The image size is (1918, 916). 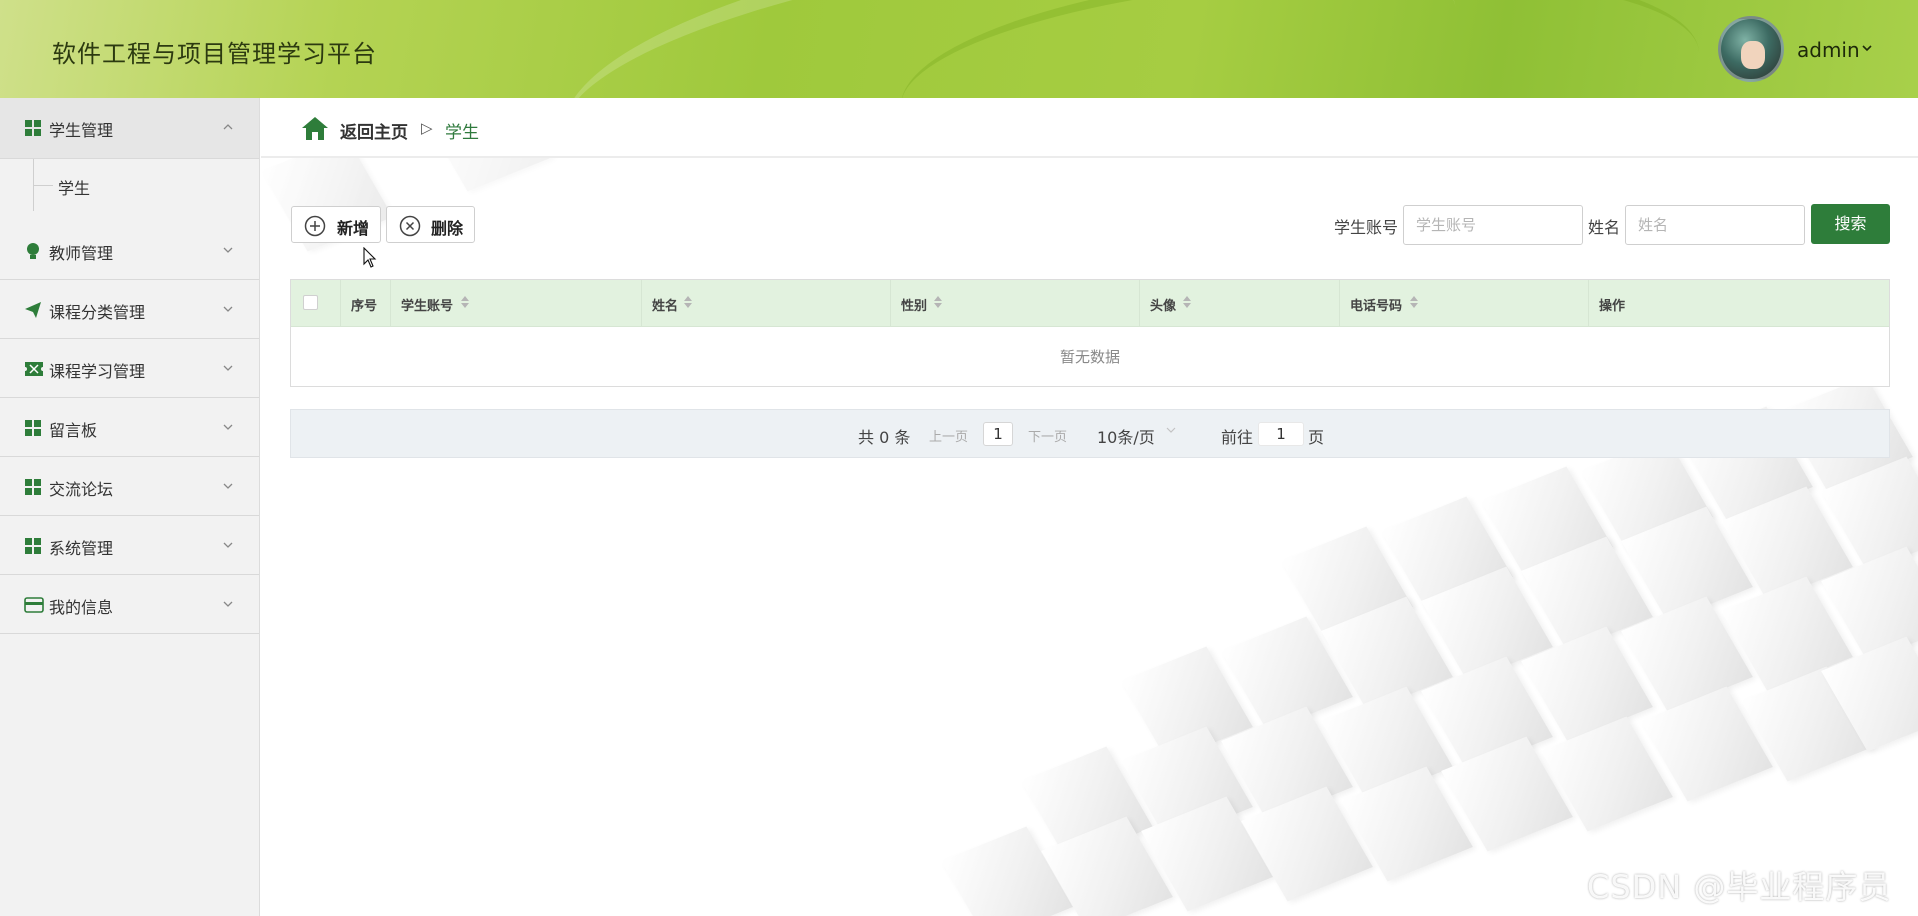 I want to click on sidebar-item-course-study: 课程学习管理, so click(x=129, y=368).